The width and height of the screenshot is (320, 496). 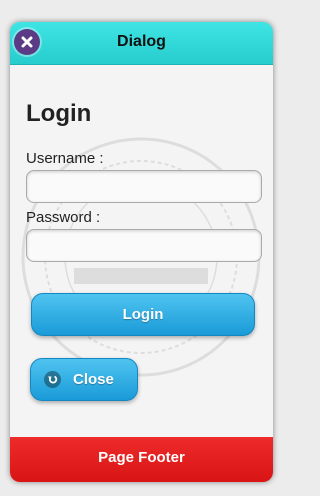 I want to click on login-button: Login, so click(x=143, y=314).